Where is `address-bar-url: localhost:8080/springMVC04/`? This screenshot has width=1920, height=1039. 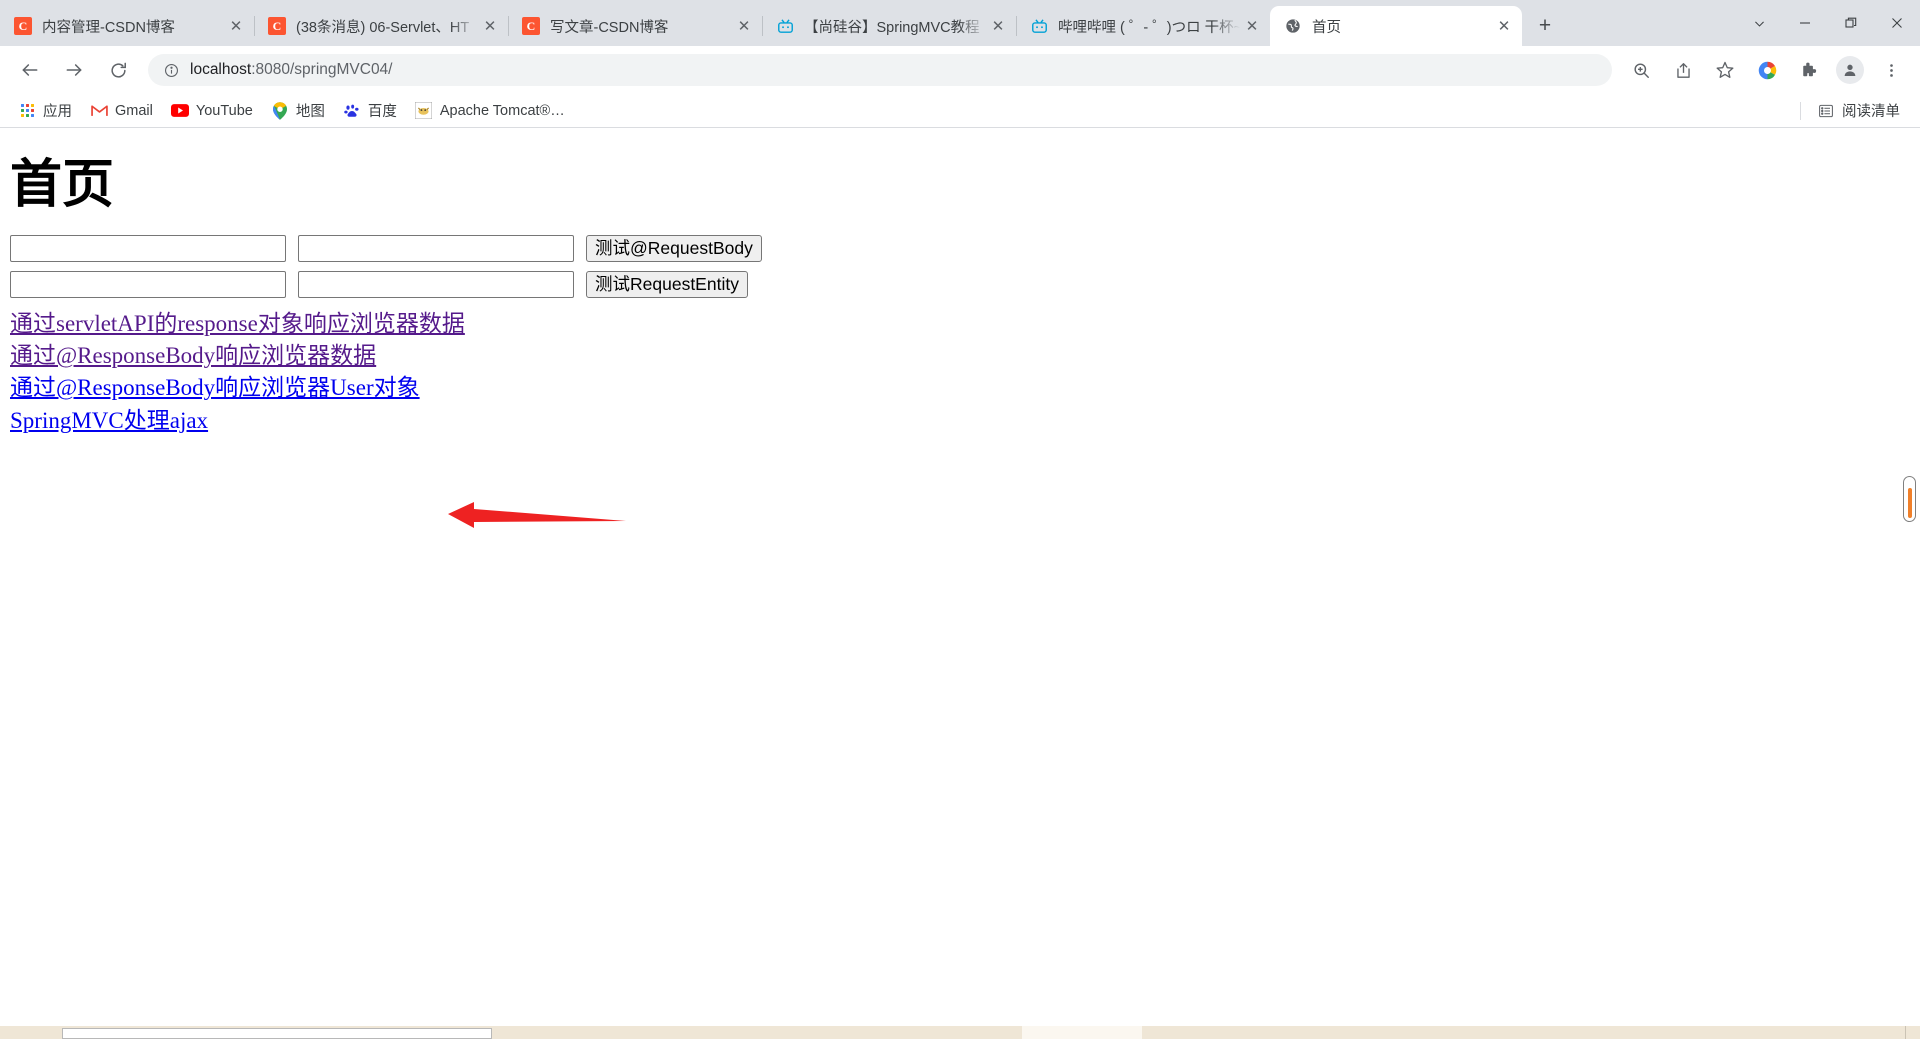 address-bar-url: localhost:8080/springMVC04/ is located at coordinates (291, 70).